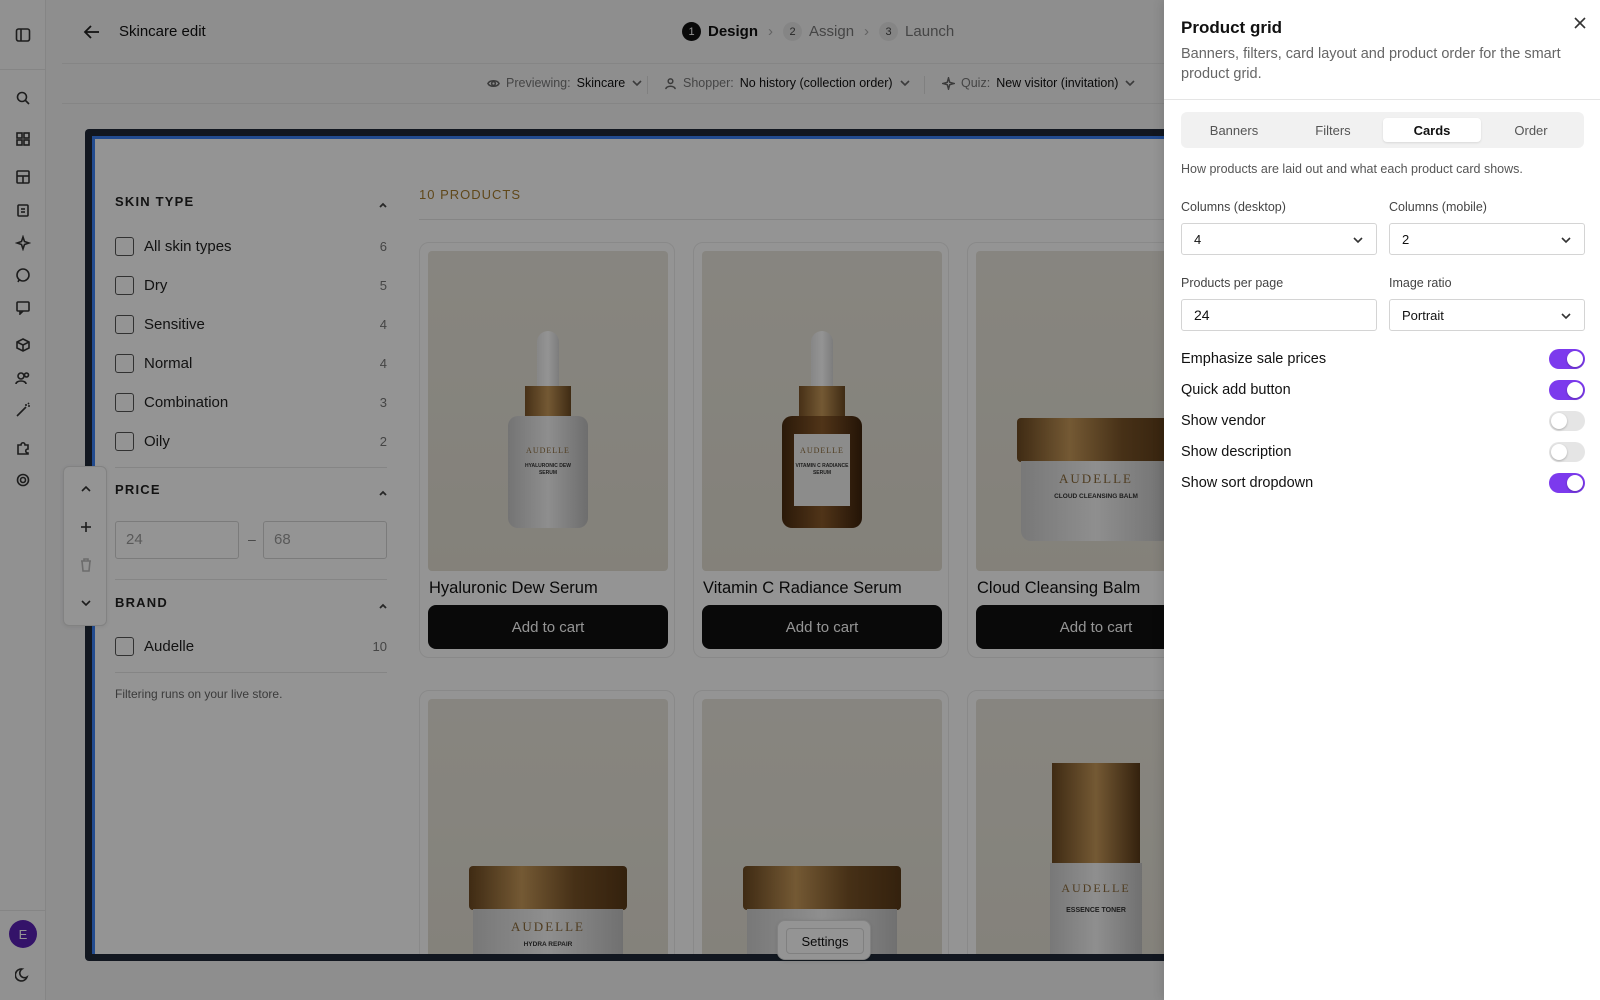 The width and height of the screenshot is (1600, 1000). Describe the element at coordinates (1279, 239) in the screenshot. I see `columns-desktop-select: 4` at that location.